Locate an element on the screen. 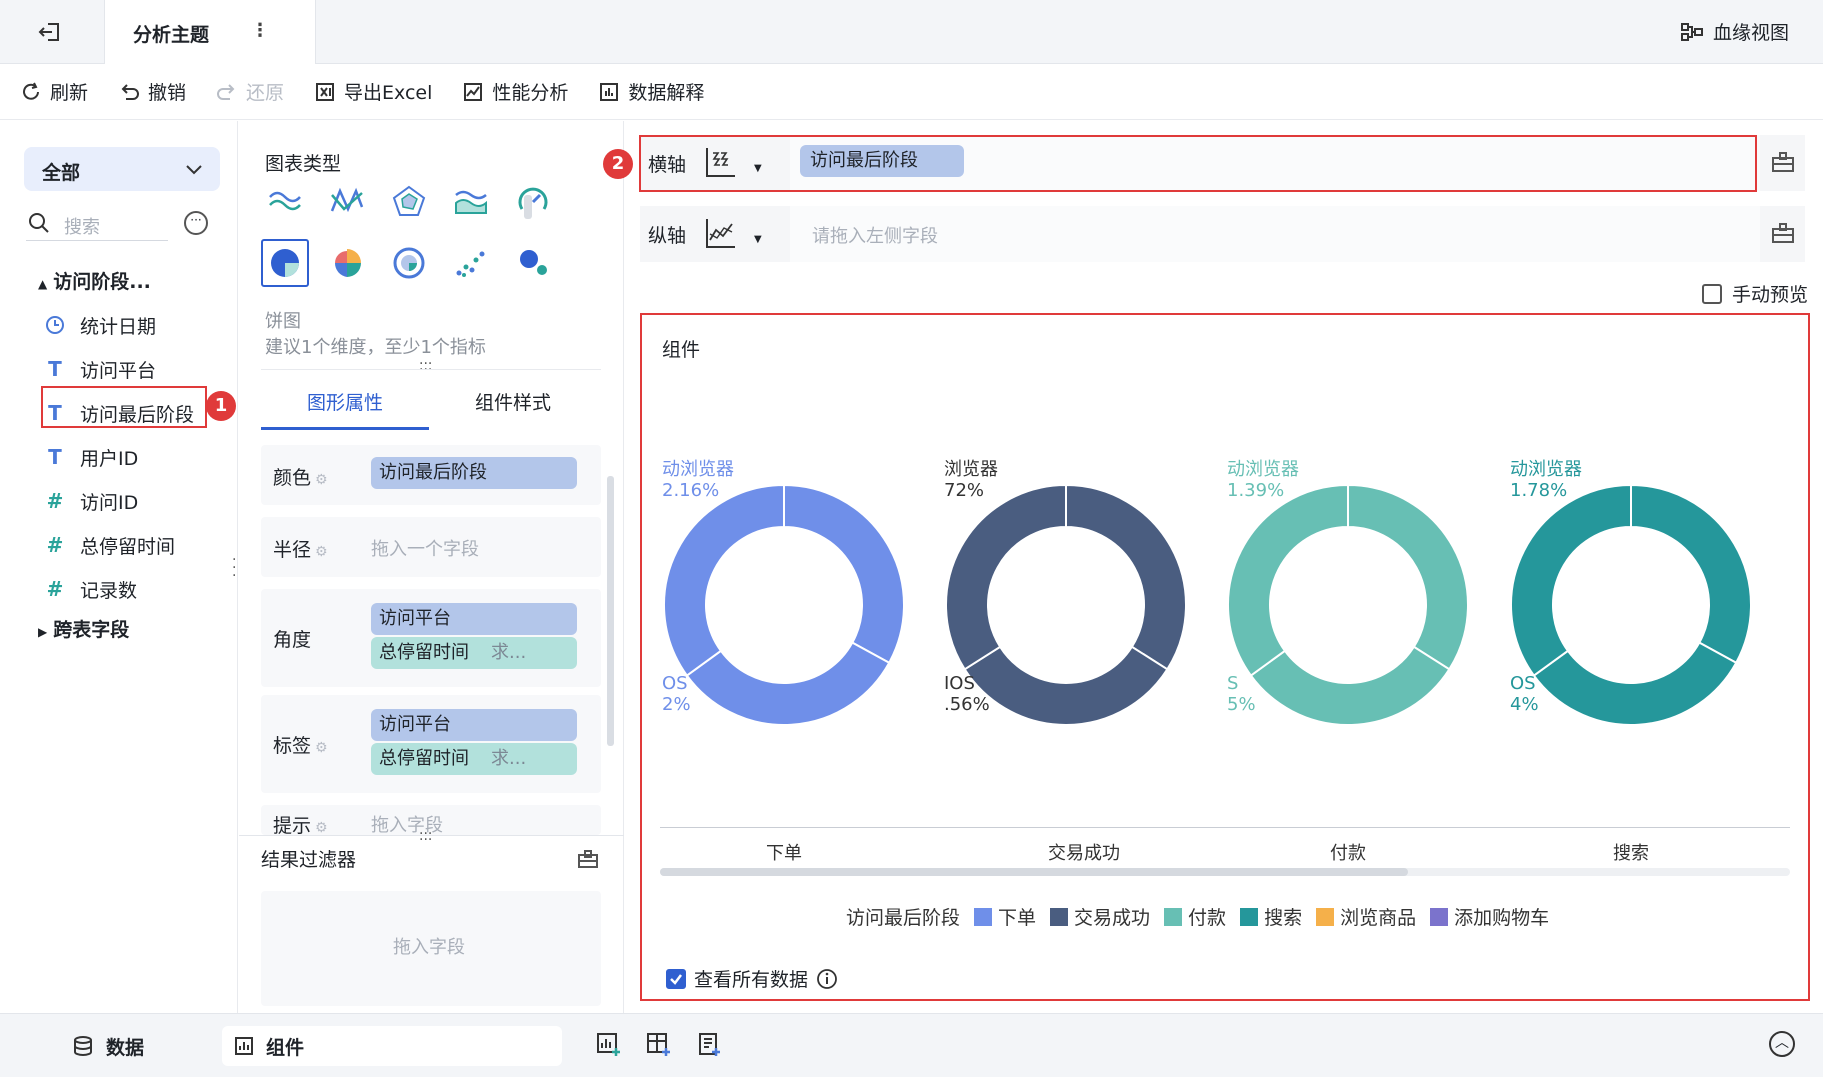 The image size is (1823, 1077). y-axis-dropdown-icon: ▼ is located at coordinates (758, 239).